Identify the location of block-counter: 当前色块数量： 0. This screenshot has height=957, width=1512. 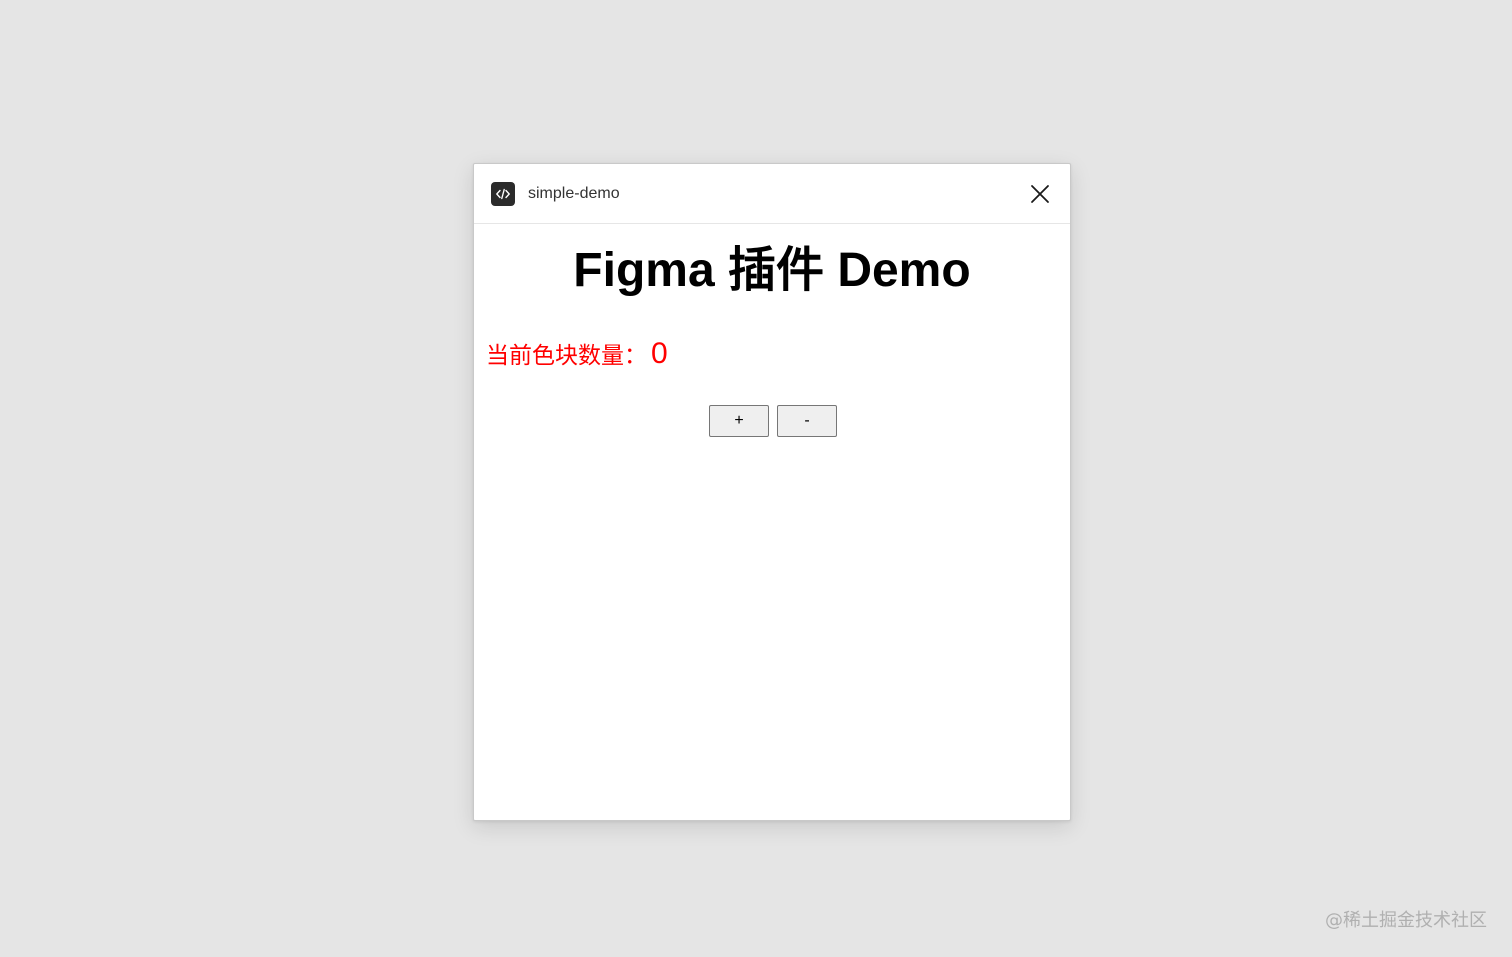
(577, 354).